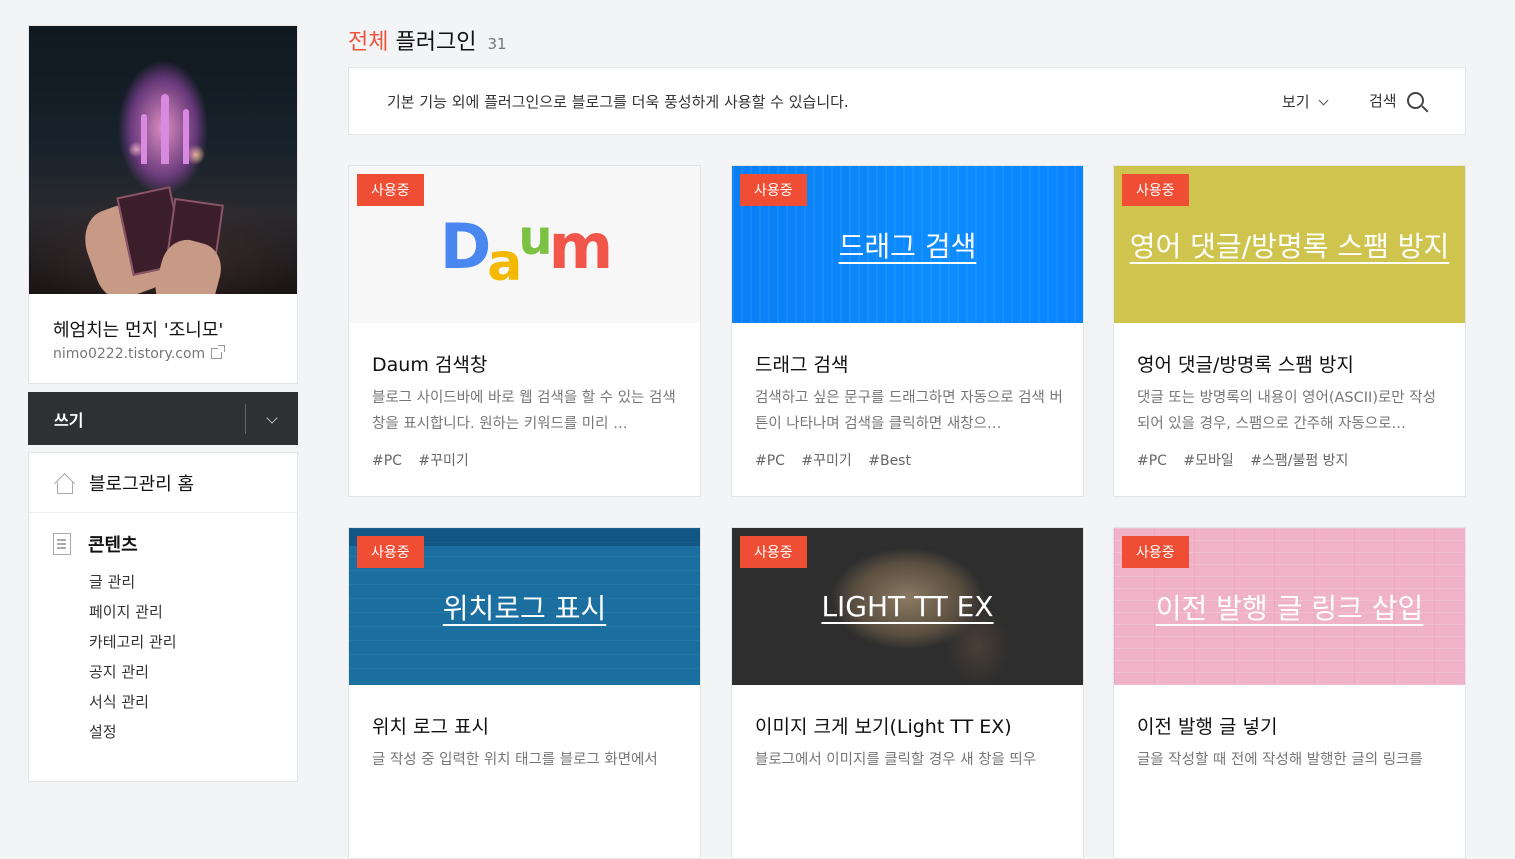 The height and width of the screenshot is (859, 1515). Describe the element at coordinates (896, 760) in the screenshot. I see `plugin-description: 블로그에서 이미지를 클릭할 경우 새 창을 띄우` at that location.